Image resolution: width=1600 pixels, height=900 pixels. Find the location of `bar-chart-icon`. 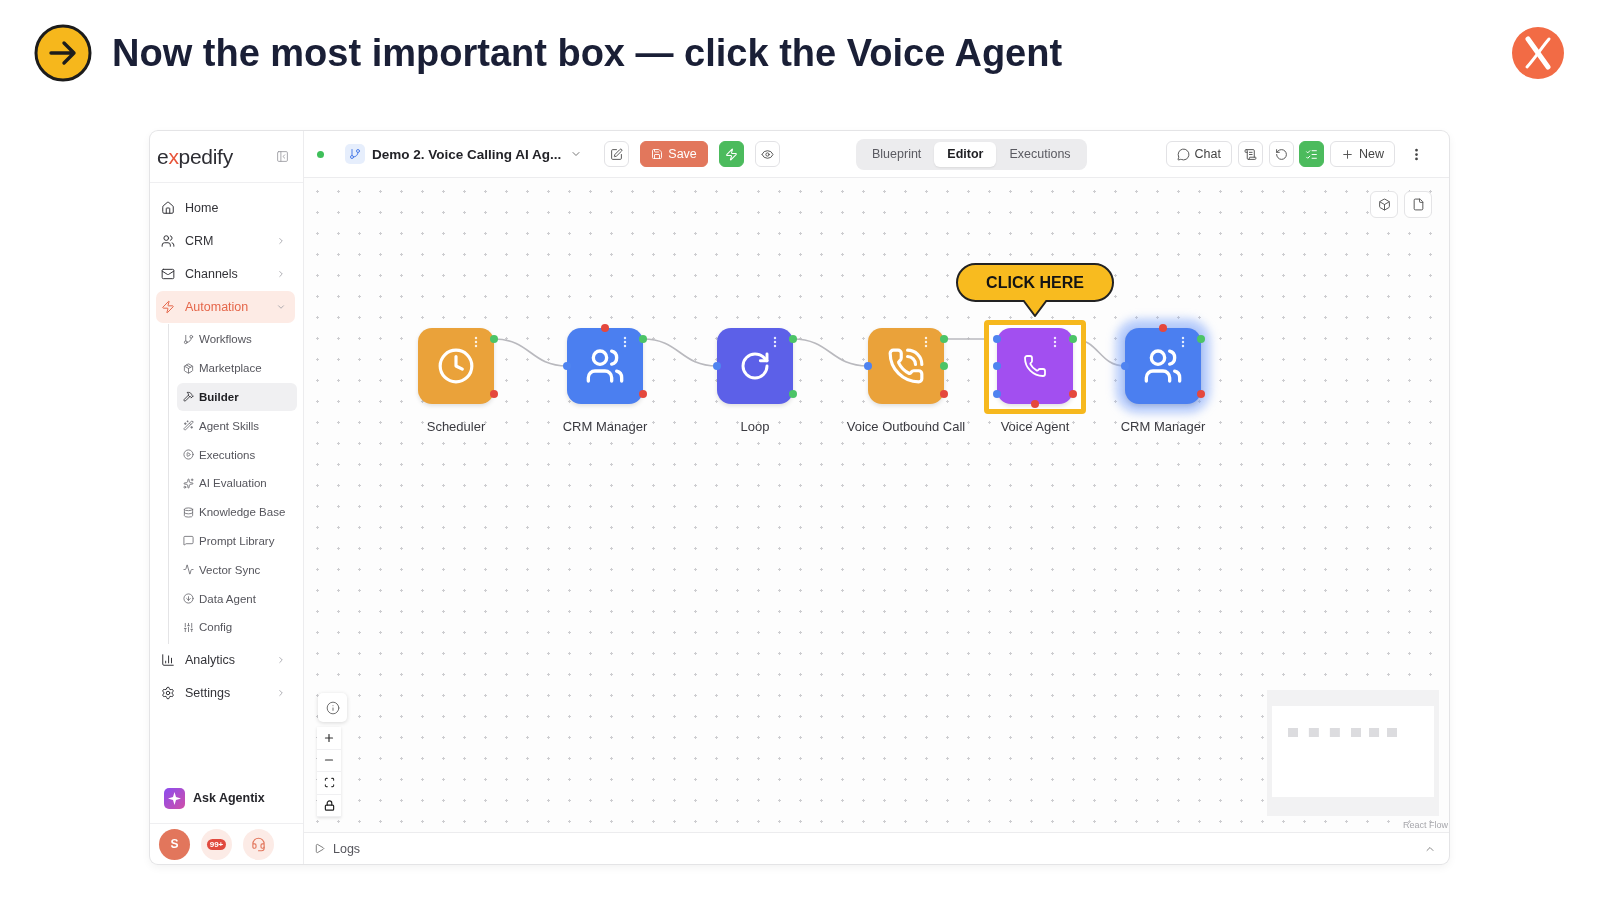

bar-chart-icon is located at coordinates (168, 659).